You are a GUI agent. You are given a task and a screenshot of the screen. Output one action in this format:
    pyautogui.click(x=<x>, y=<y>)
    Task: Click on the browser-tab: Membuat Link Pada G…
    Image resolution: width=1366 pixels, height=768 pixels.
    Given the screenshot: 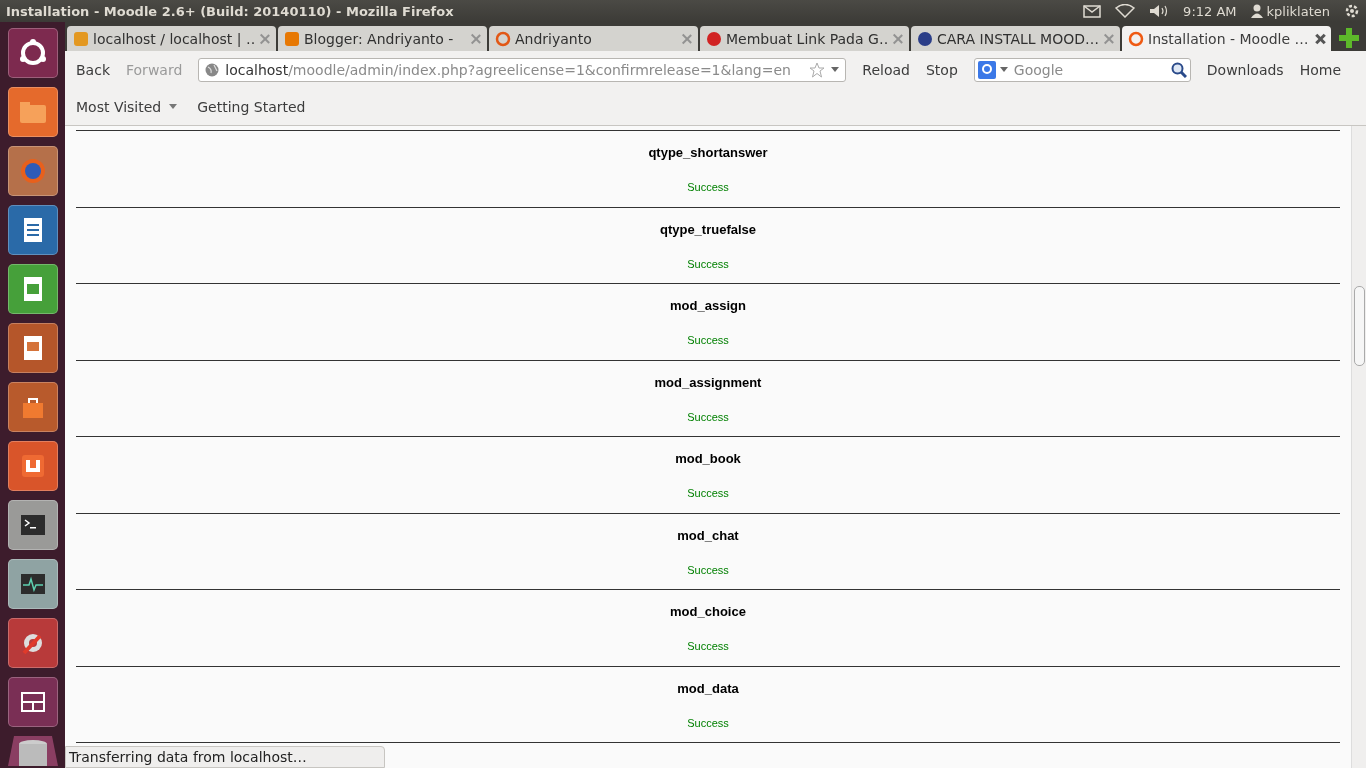 What is the action you would take?
    pyautogui.click(x=804, y=38)
    